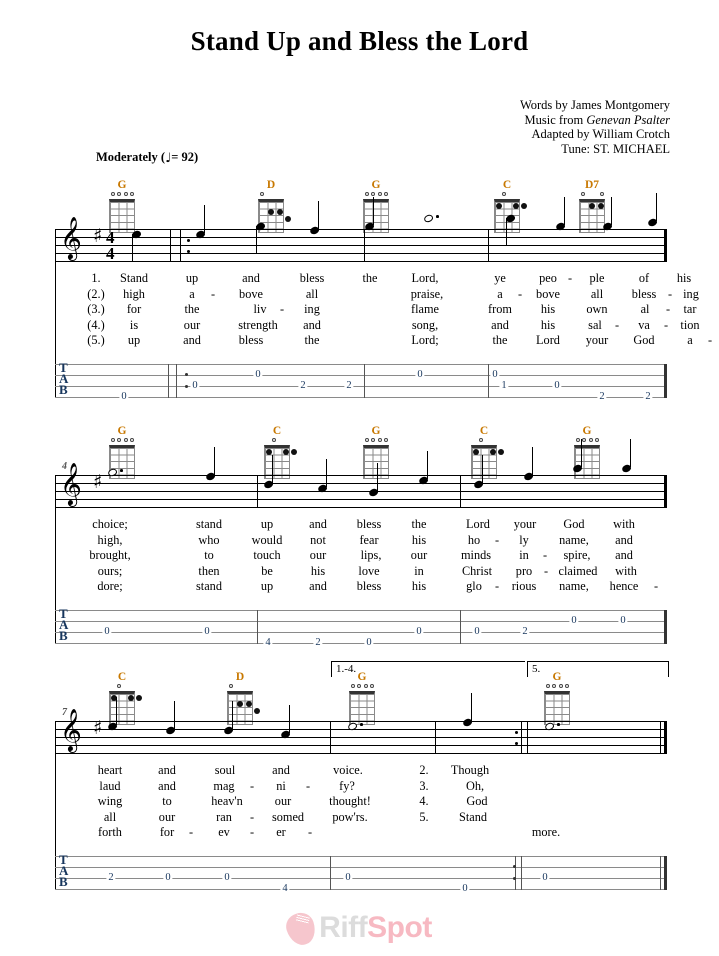 This screenshot has width=719, height=956. What do you see at coordinates (349, 385) in the screenshot?
I see `tab-fret-number: 2` at bounding box center [349, 385].